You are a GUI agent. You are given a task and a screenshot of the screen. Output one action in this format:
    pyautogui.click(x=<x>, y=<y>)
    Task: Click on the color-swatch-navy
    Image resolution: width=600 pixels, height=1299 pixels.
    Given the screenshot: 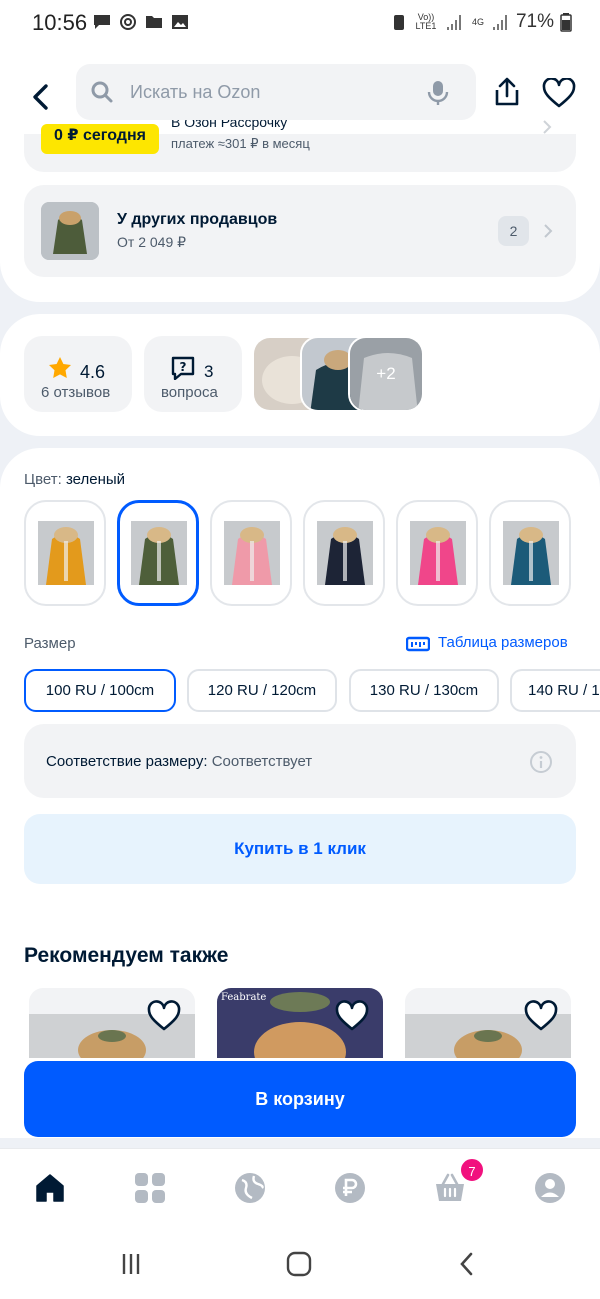 What is the action you would take?
    pyautogui.click(x=344, y=553)
    